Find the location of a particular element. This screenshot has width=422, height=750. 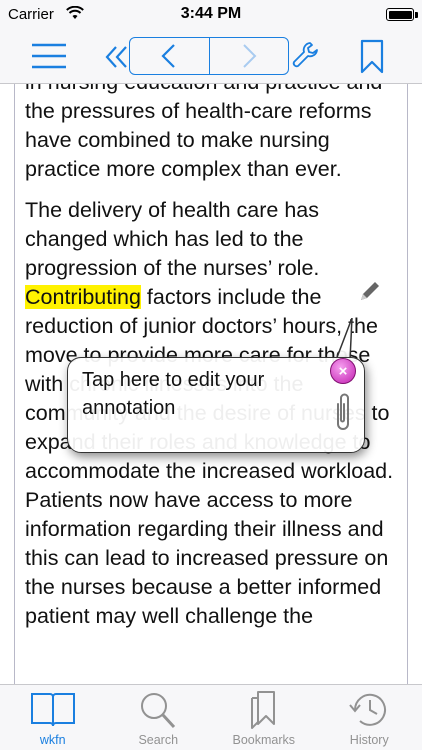

tab-bookmarks: Bookmarks is located at coordinates (264, 717).